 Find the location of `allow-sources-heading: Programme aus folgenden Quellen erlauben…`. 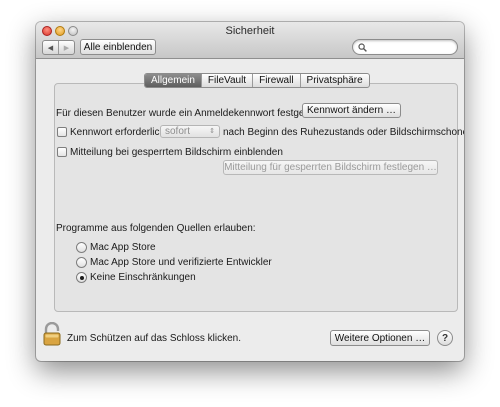

allow-sources-heading: Programme aus folgenden Quellen erlauben… is located at coordinates (156, 228).